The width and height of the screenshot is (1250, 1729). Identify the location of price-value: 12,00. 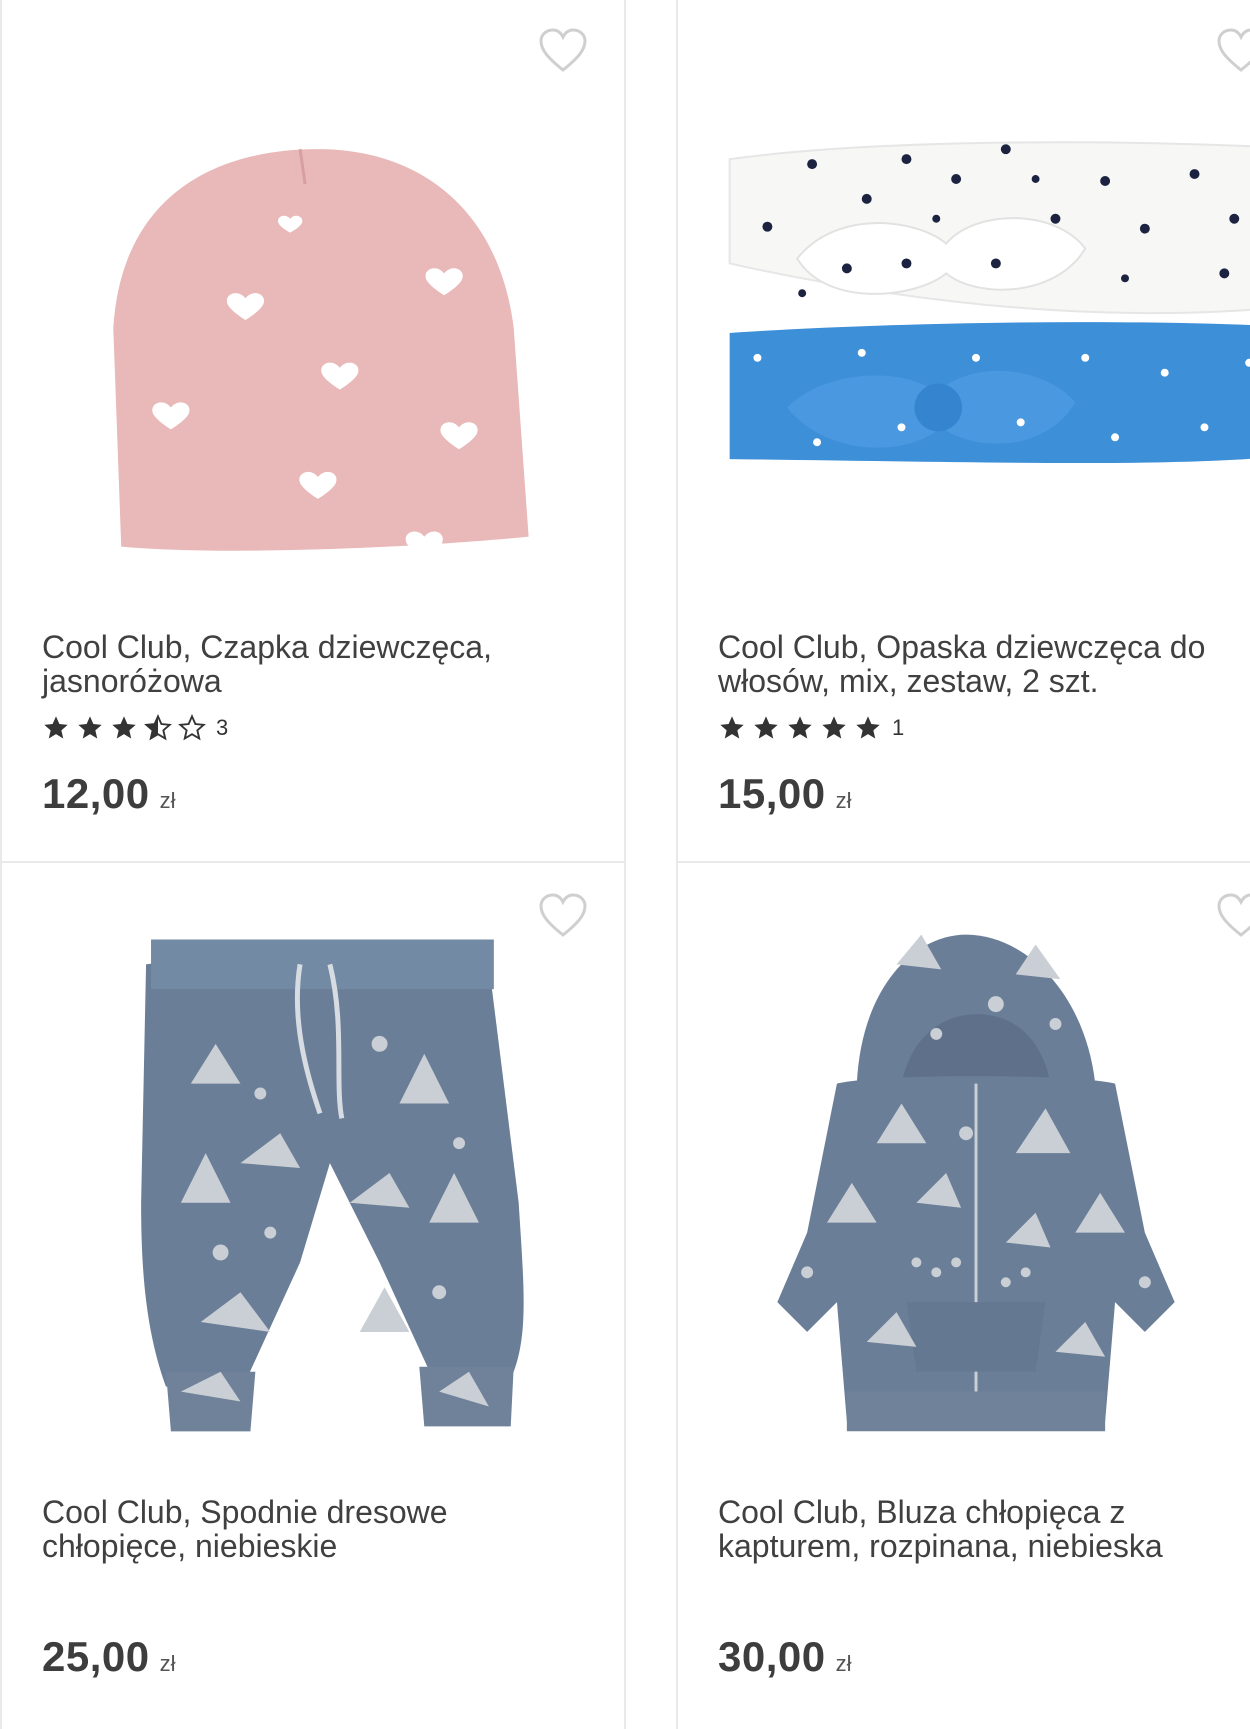
(96, 793).